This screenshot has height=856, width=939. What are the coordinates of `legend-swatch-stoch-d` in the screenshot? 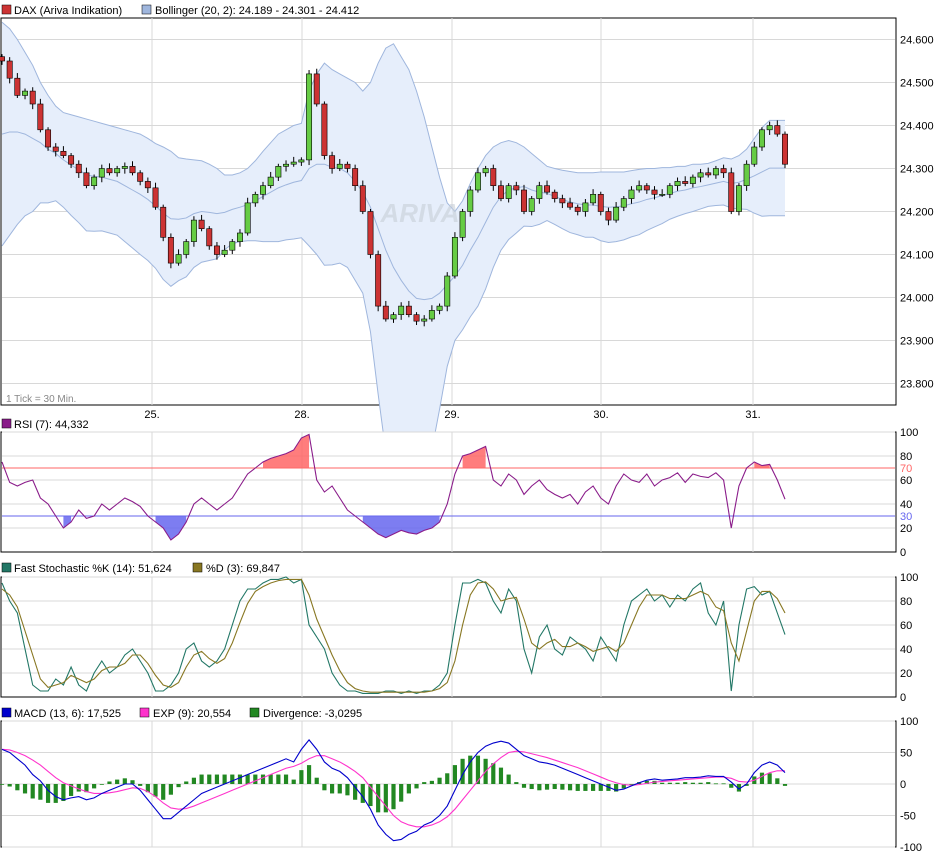 It's located at (197, 567).